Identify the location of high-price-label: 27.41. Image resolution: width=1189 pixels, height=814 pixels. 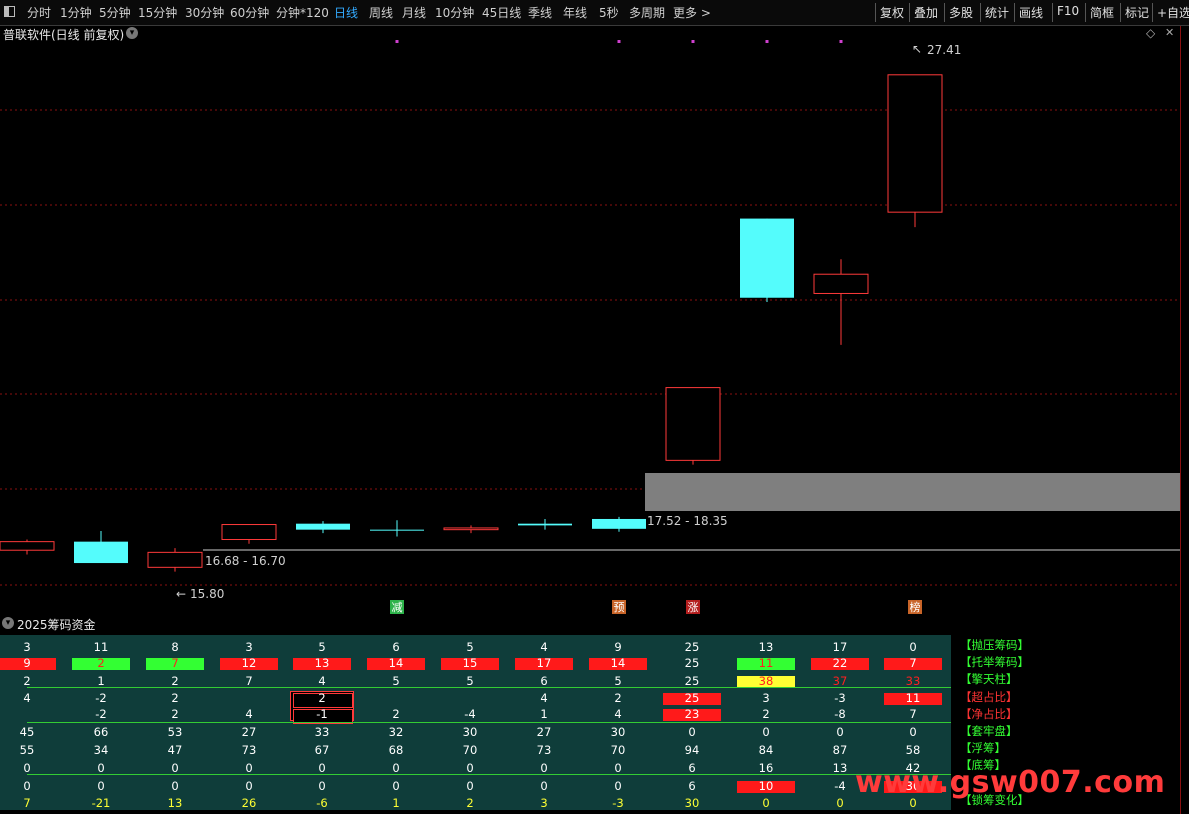
(944, 50).